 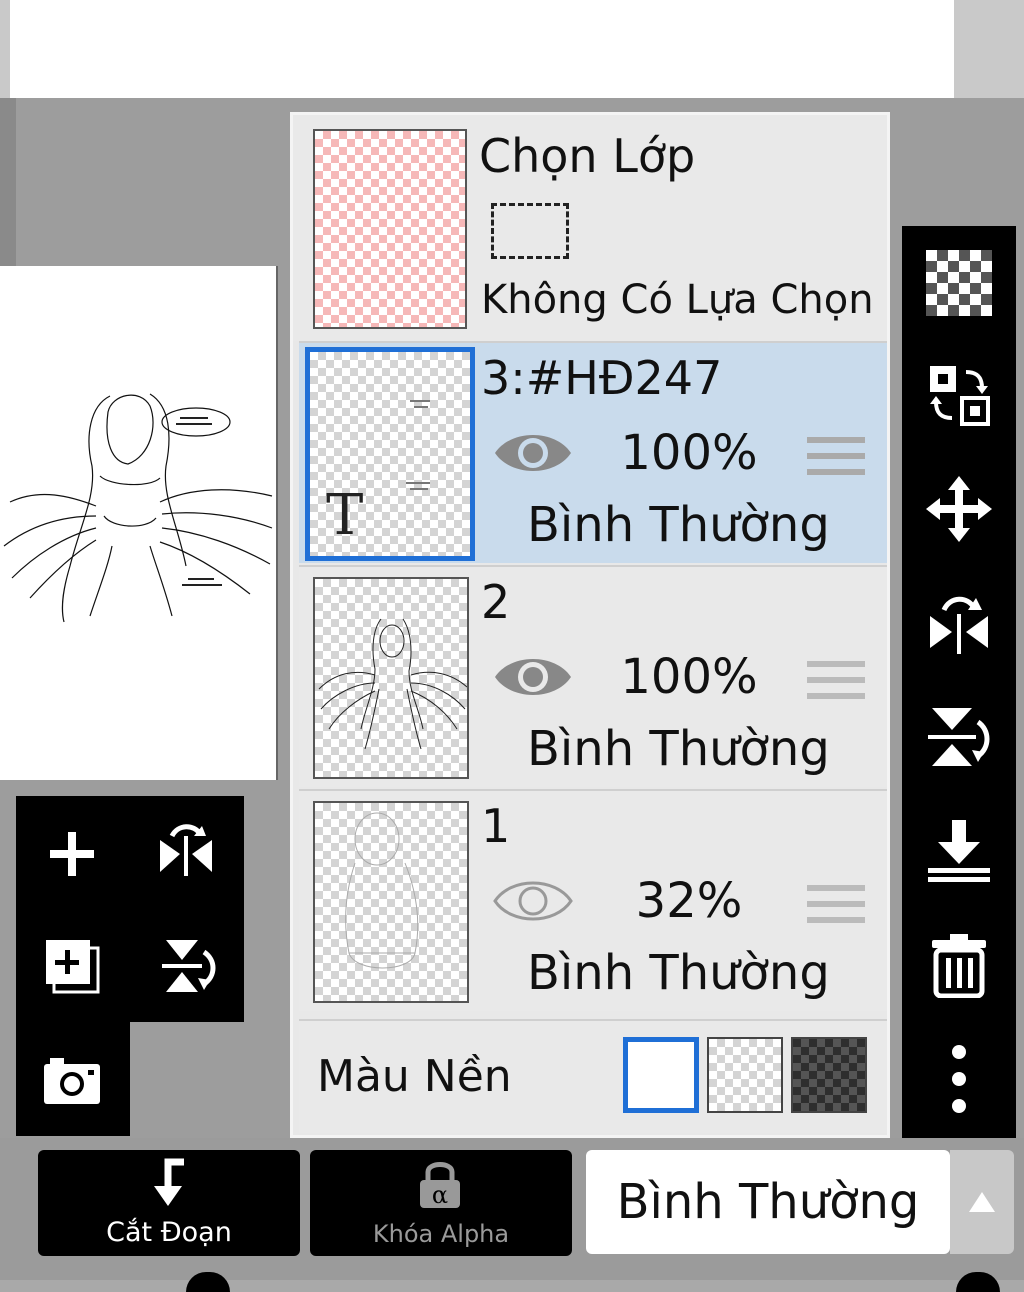 I want to click on right-toolbar, so click(x=959, y=682).